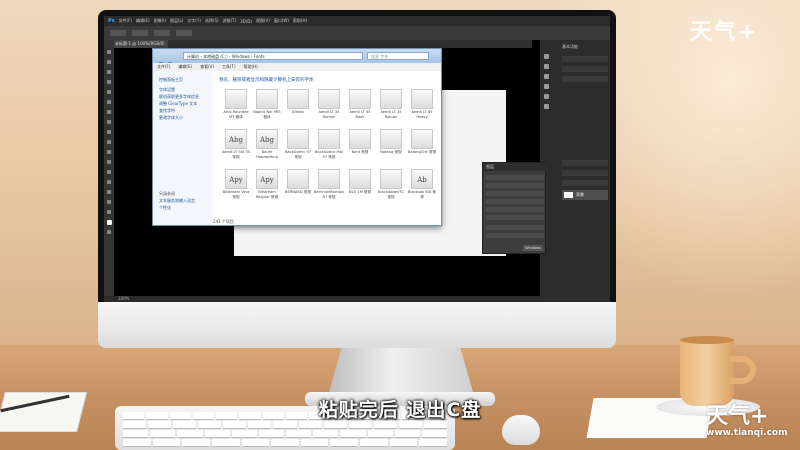 The image size is (800, 450). I want to click on font-tile: Aemit LT 45 Book, so click(360, 109).